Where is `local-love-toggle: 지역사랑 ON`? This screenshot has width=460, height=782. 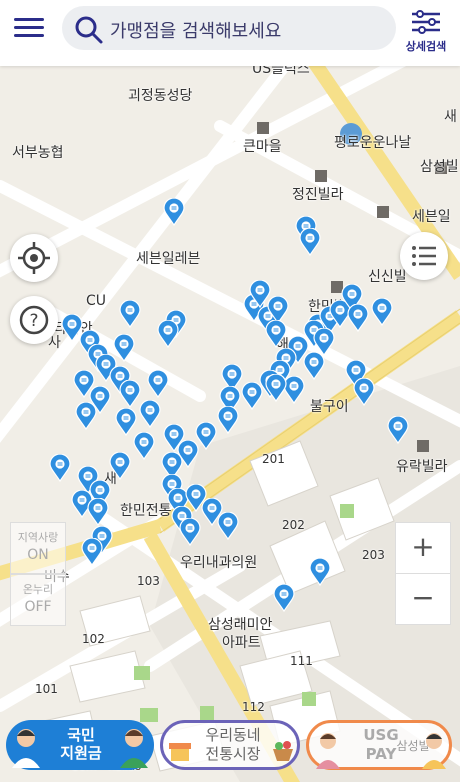 local-love-toggle: 지역사랑 ON is located at coordinates (38, 548).